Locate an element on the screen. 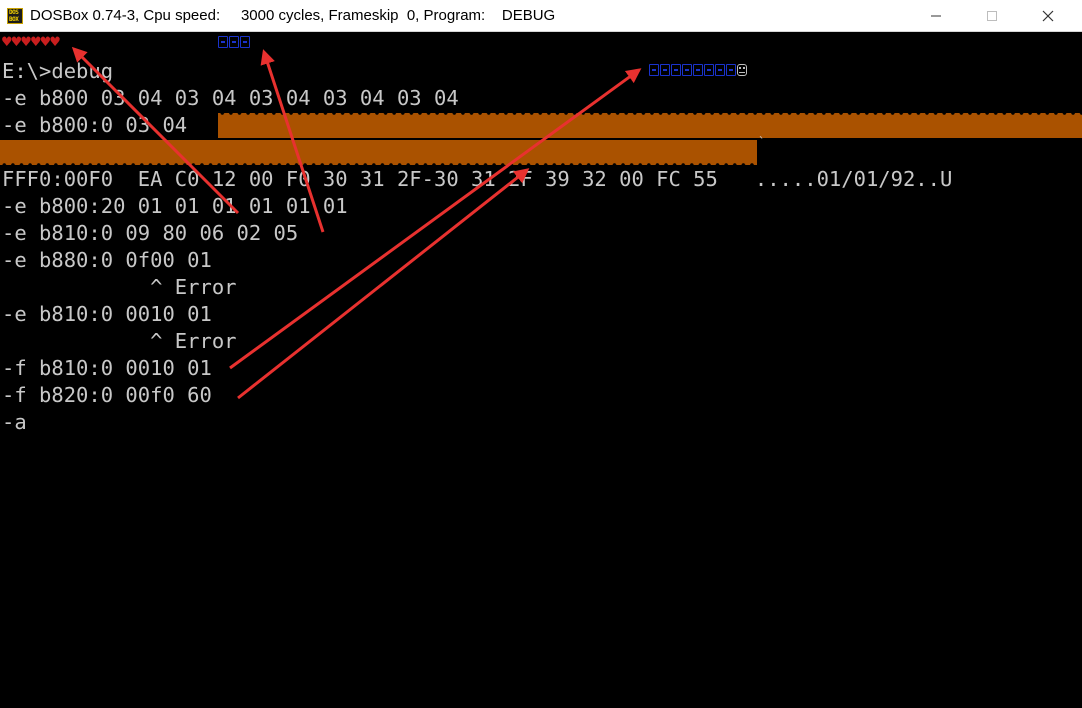  dosbox-app-icon: DOS BOX is located at coordinates (15, 16).